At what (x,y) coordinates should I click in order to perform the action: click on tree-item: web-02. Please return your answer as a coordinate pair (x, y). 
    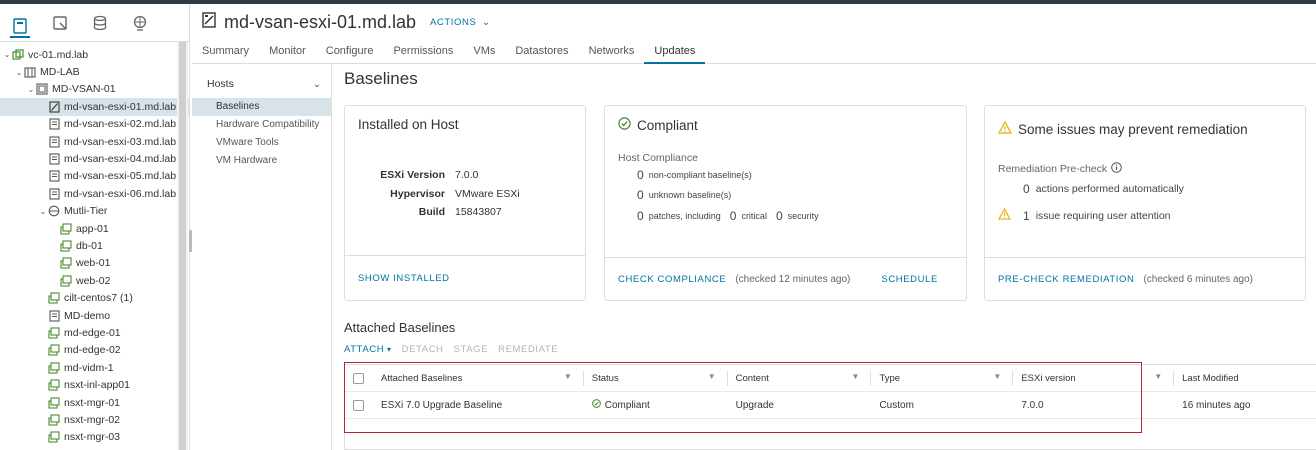
    Looking at the image, I should click on (94, 280).